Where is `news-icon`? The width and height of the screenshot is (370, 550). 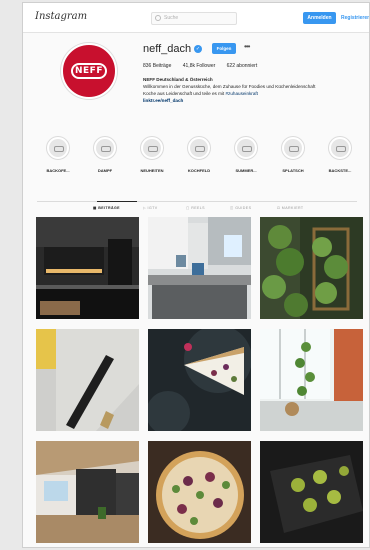 news-icon is located at coordinates (152, 148).